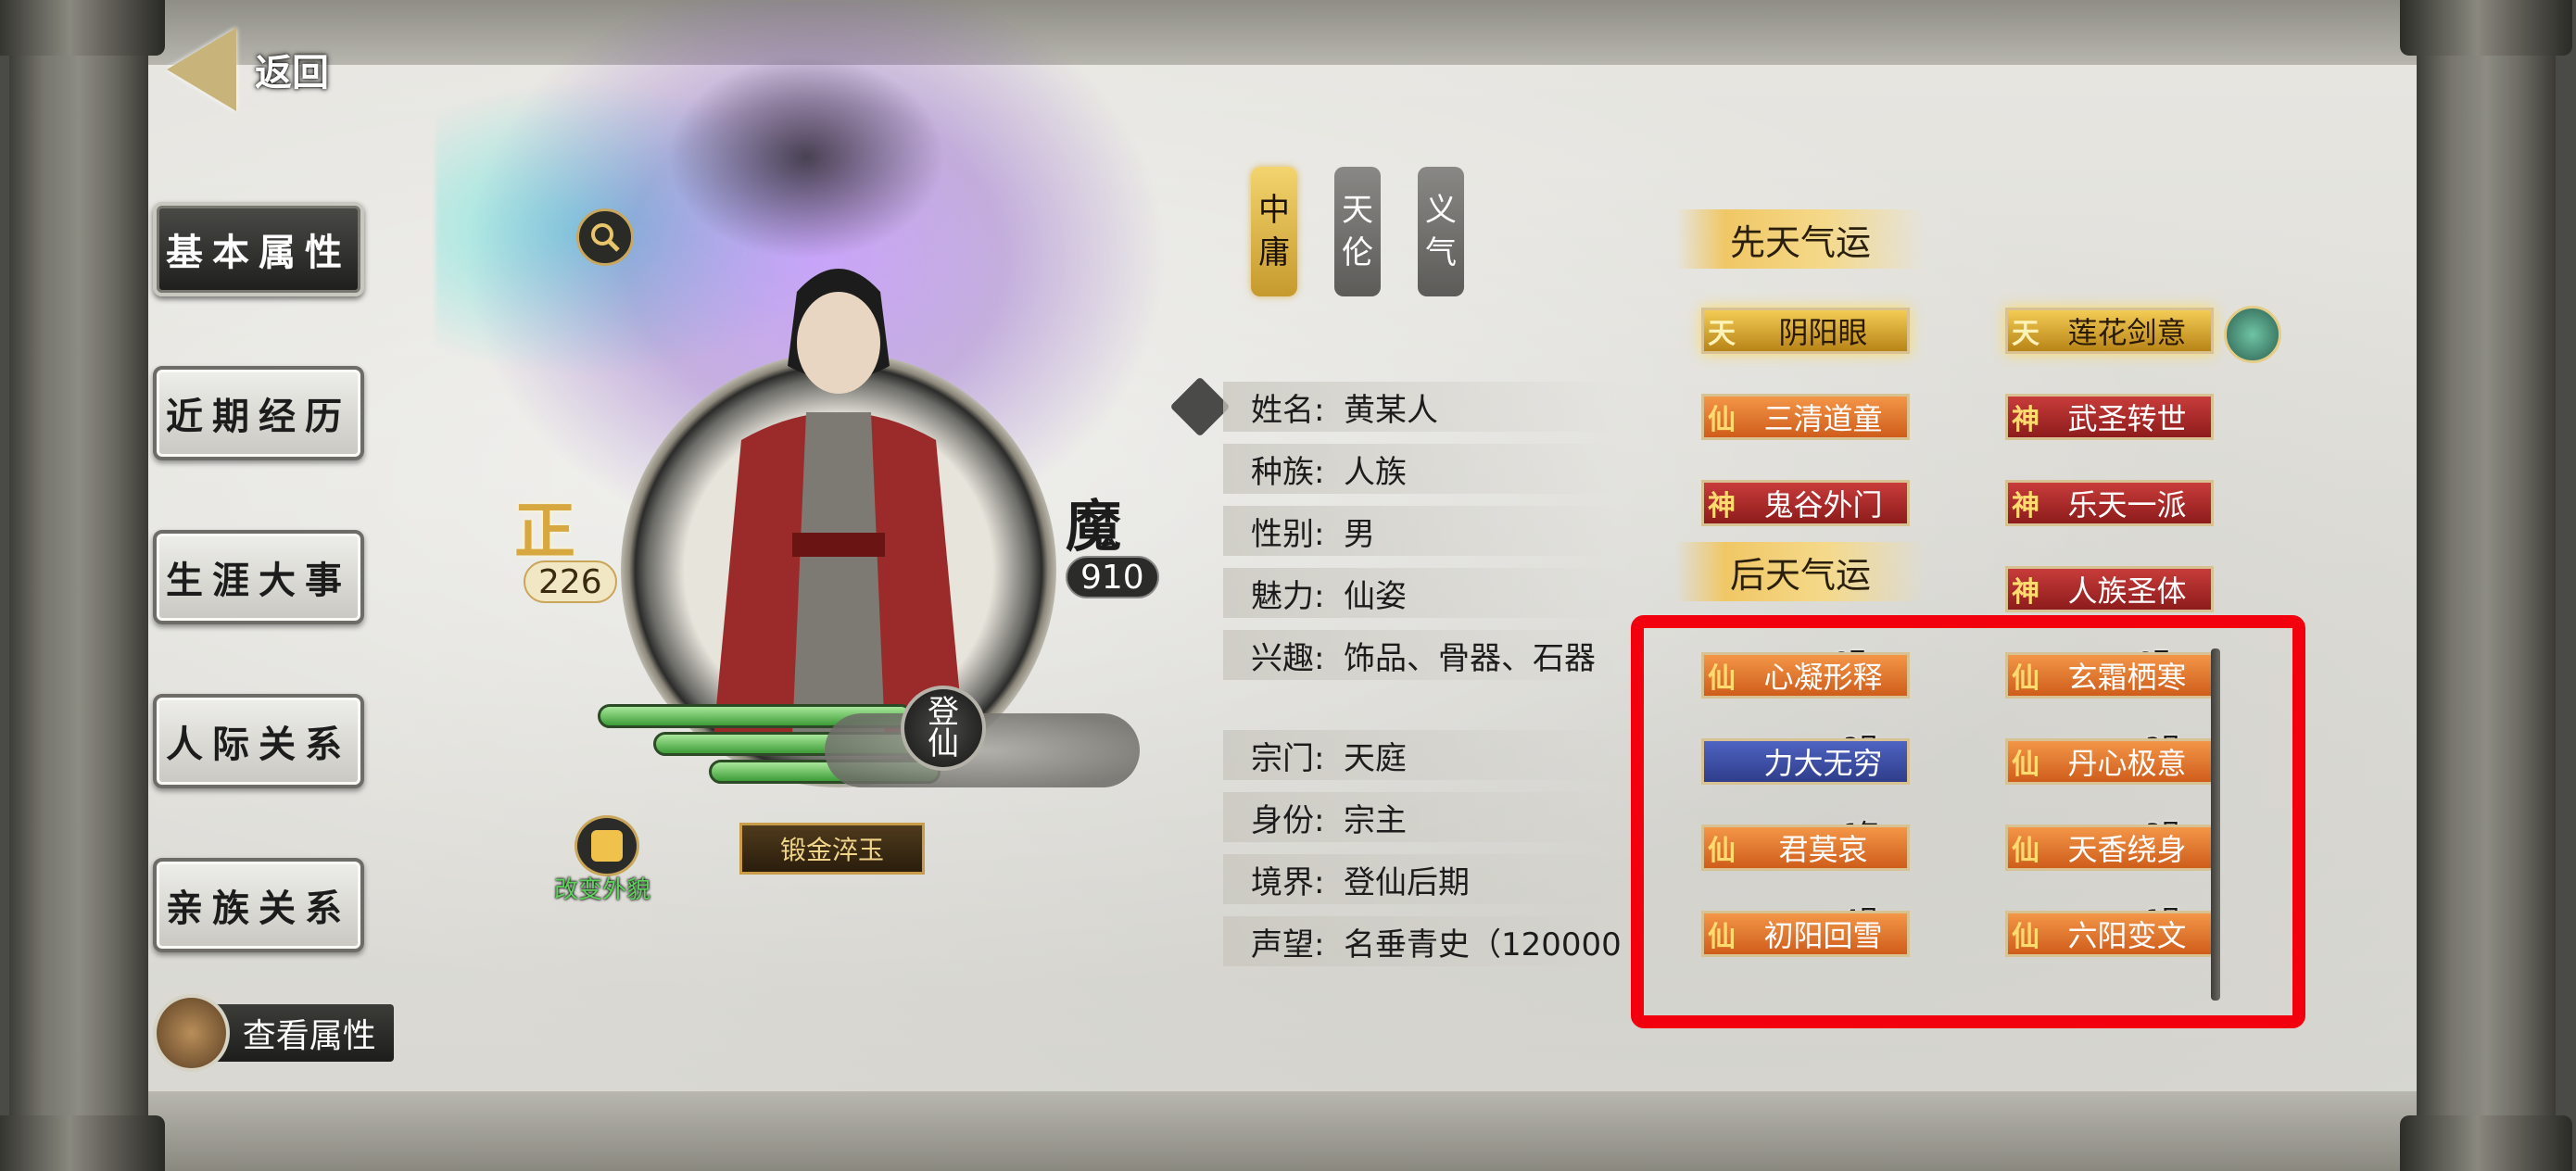 Image resolution: width=2576 pixels, height=1171 pixels. I want to click on info-value: 名垂青史（120000, so click(1483, 944).